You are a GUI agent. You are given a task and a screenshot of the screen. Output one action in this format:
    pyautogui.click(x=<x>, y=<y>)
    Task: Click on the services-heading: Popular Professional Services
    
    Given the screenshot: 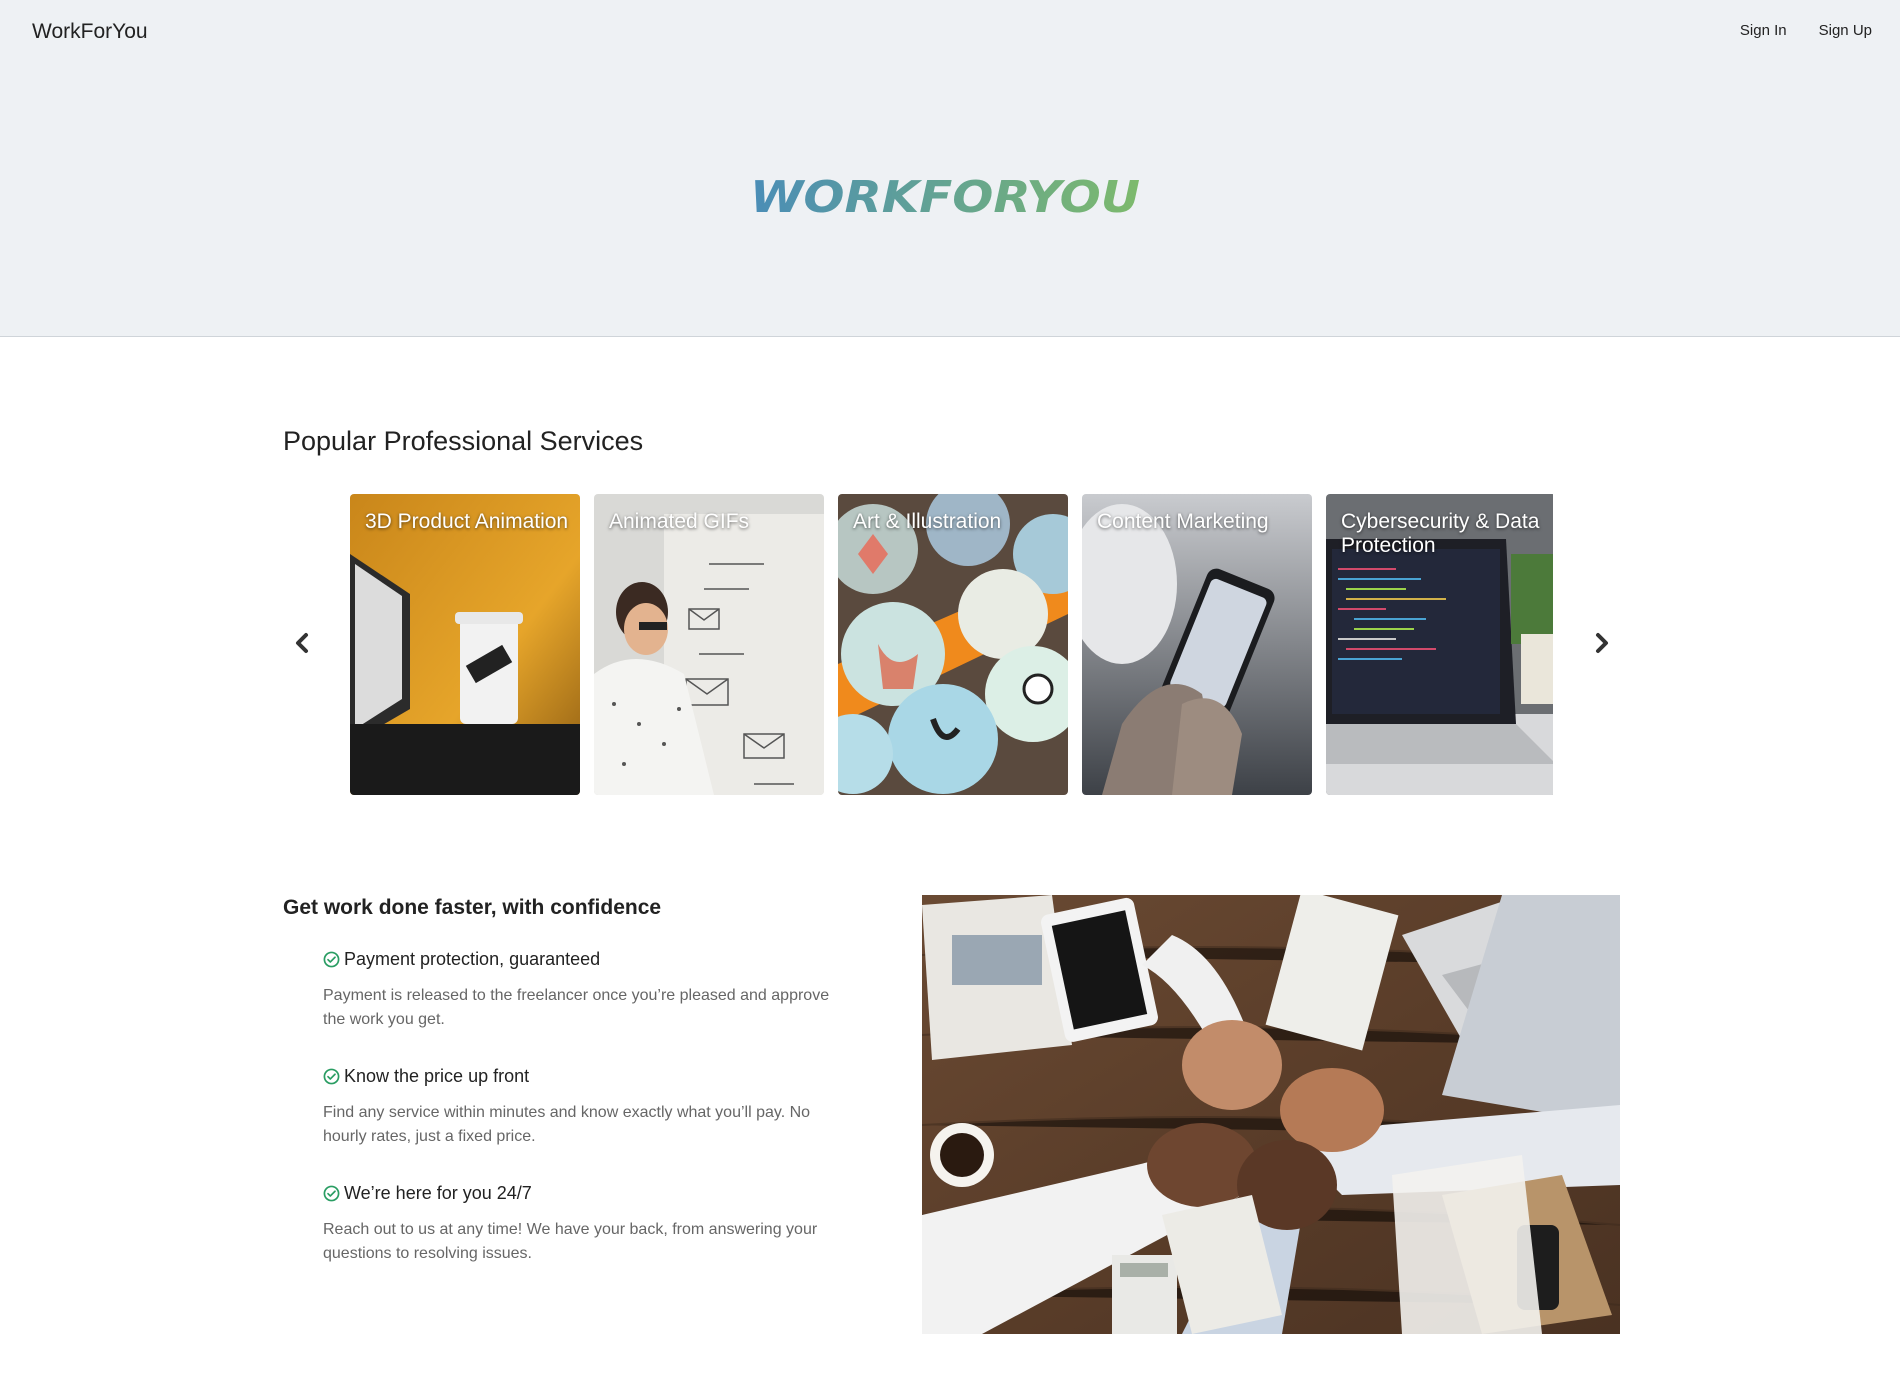 What is the action you would take?
    pyautogui.click(x=463, y=441)
    